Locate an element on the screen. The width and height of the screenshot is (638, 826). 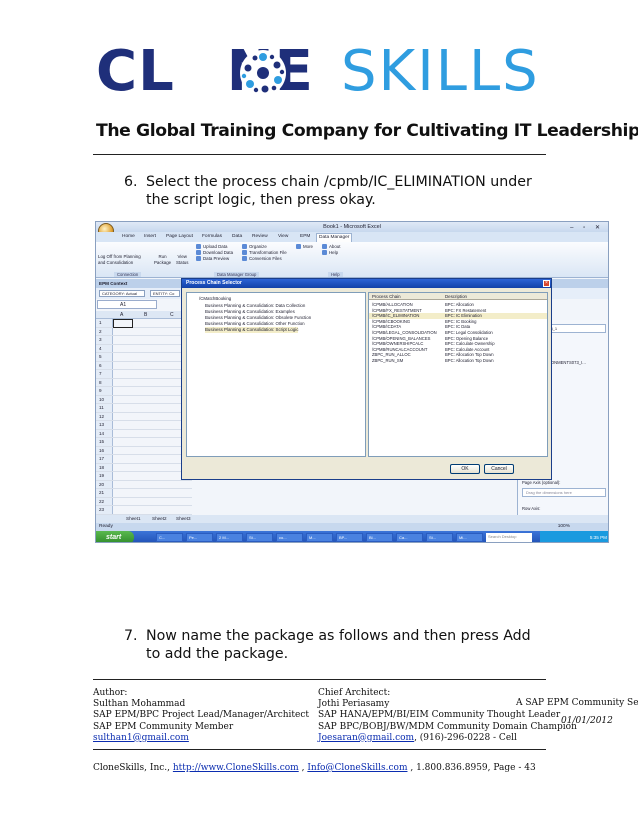
step-number: 7. is located at coordinates (131, 636).